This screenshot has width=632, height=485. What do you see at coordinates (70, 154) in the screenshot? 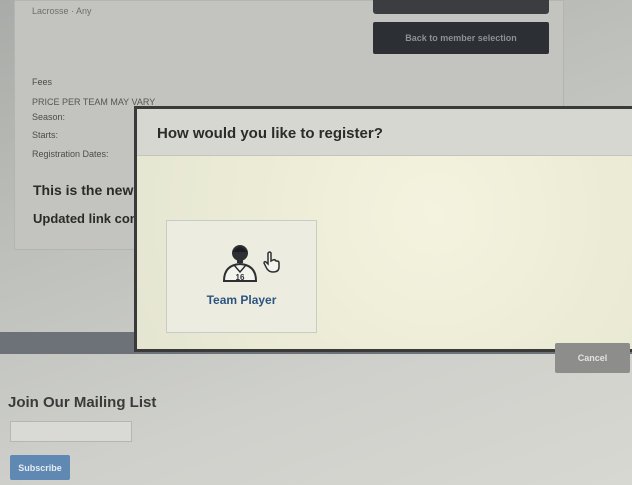
I see `registration-dates-label: Registration Dates:` at bounding box center [70, 154].